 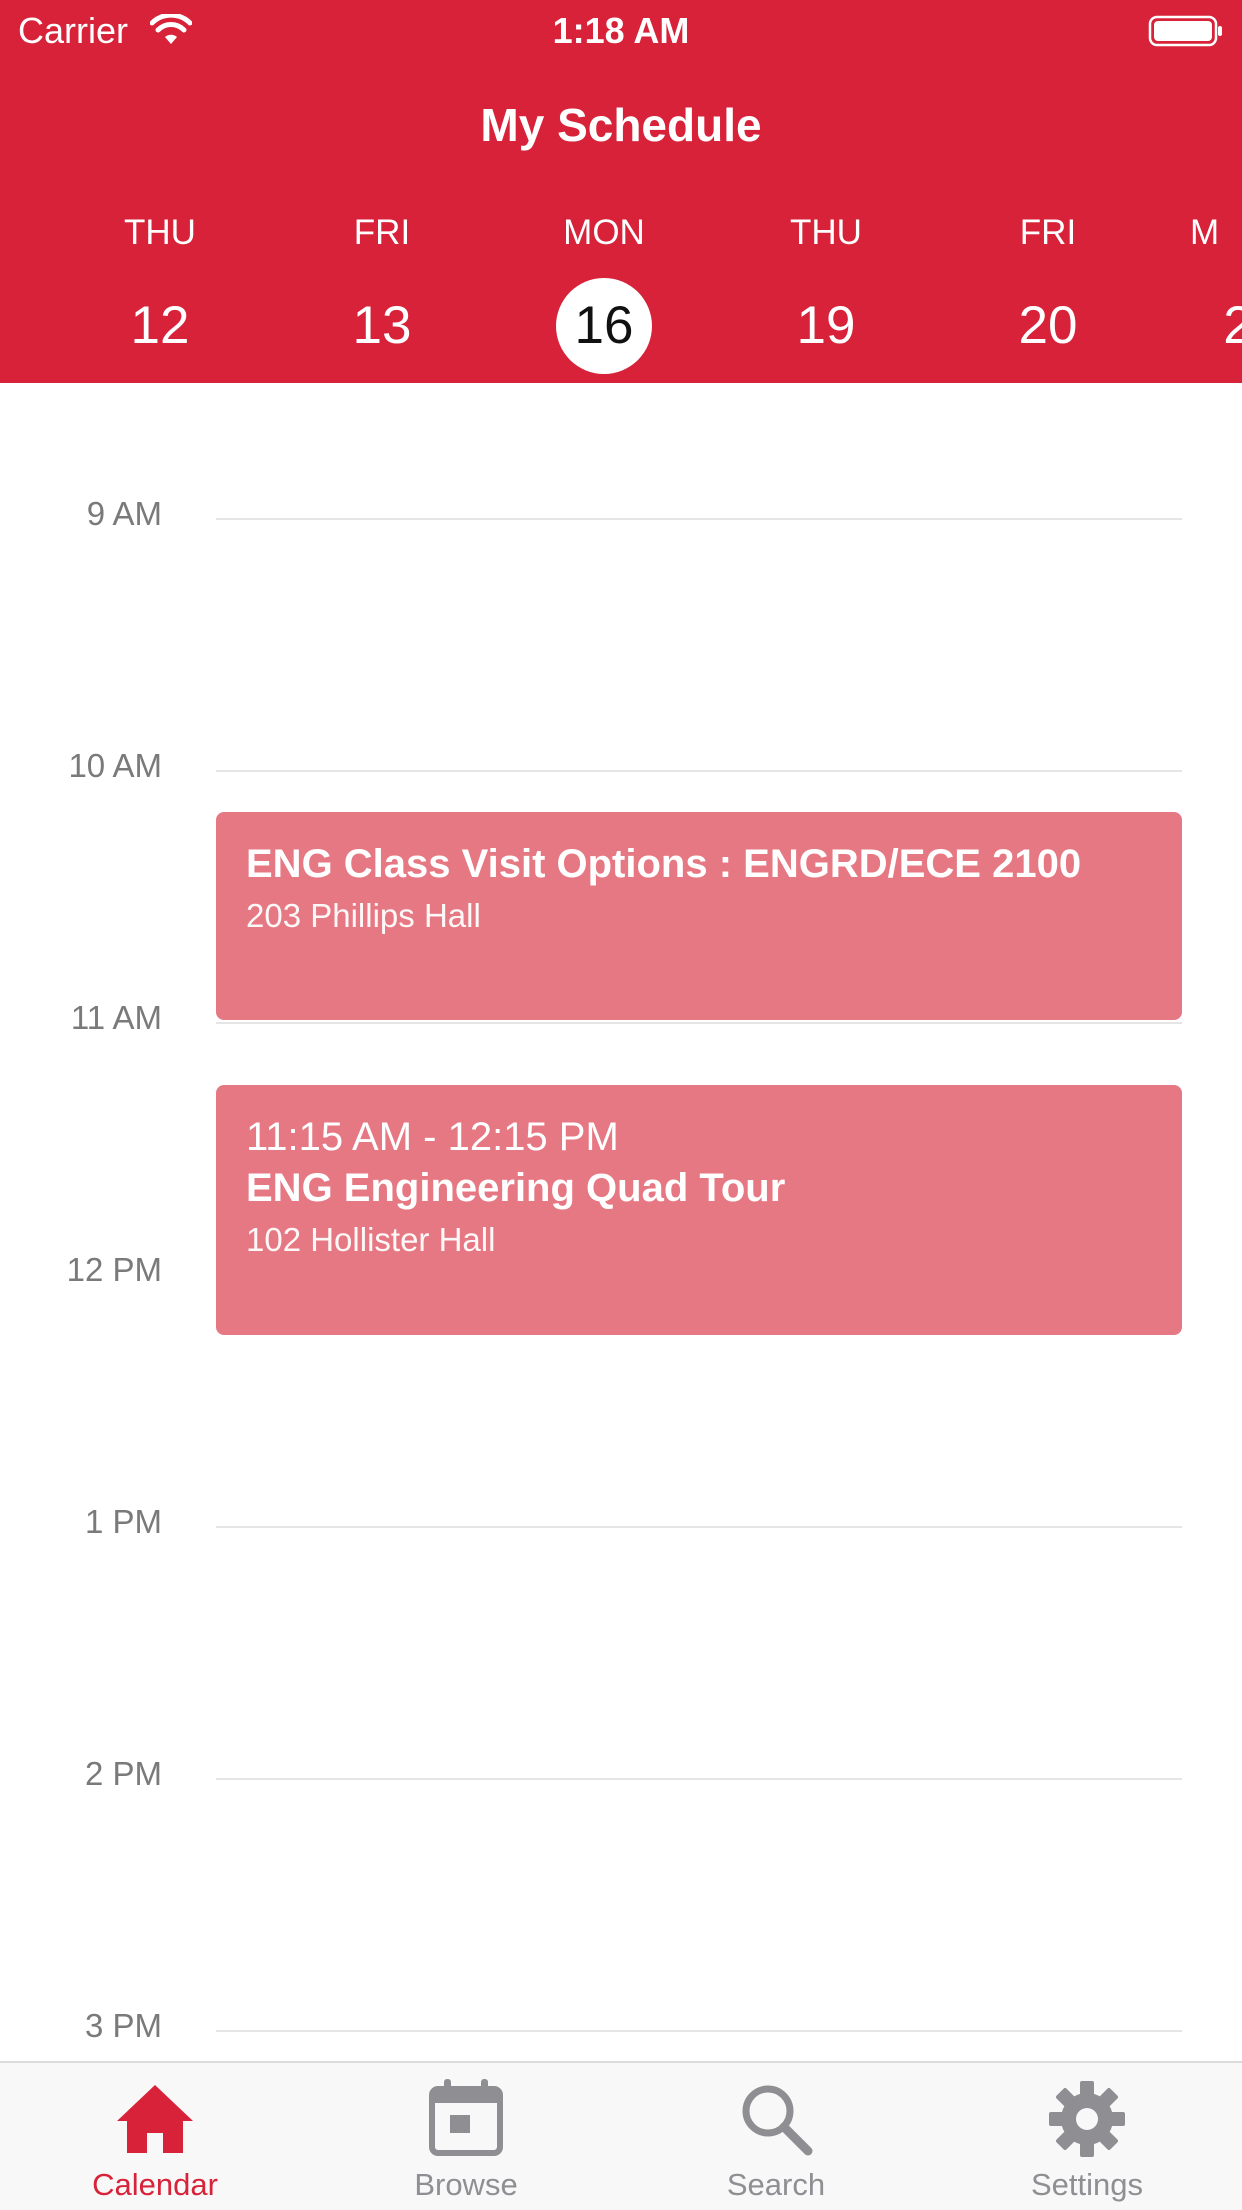 I want to click on day-number: 2, so click(x=1232, y=325).